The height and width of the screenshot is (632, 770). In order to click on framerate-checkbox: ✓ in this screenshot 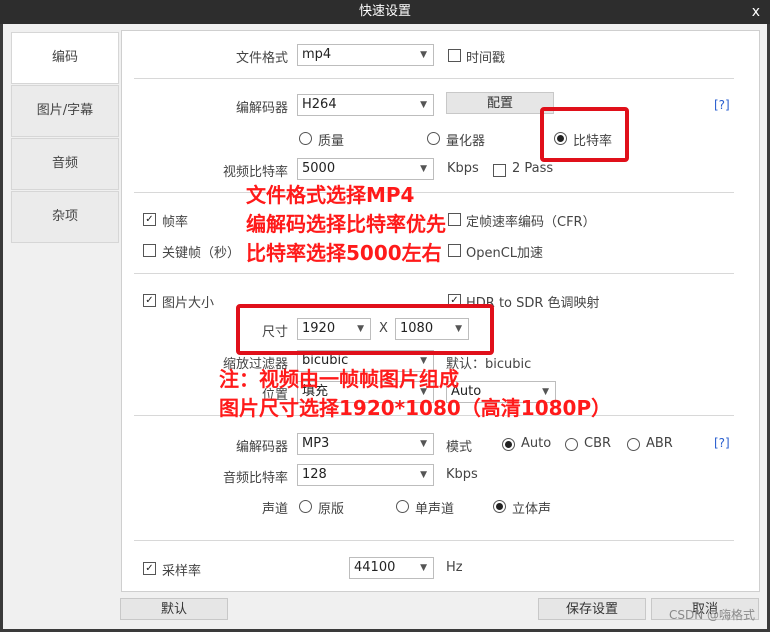, I will do `click(149, 219)`.